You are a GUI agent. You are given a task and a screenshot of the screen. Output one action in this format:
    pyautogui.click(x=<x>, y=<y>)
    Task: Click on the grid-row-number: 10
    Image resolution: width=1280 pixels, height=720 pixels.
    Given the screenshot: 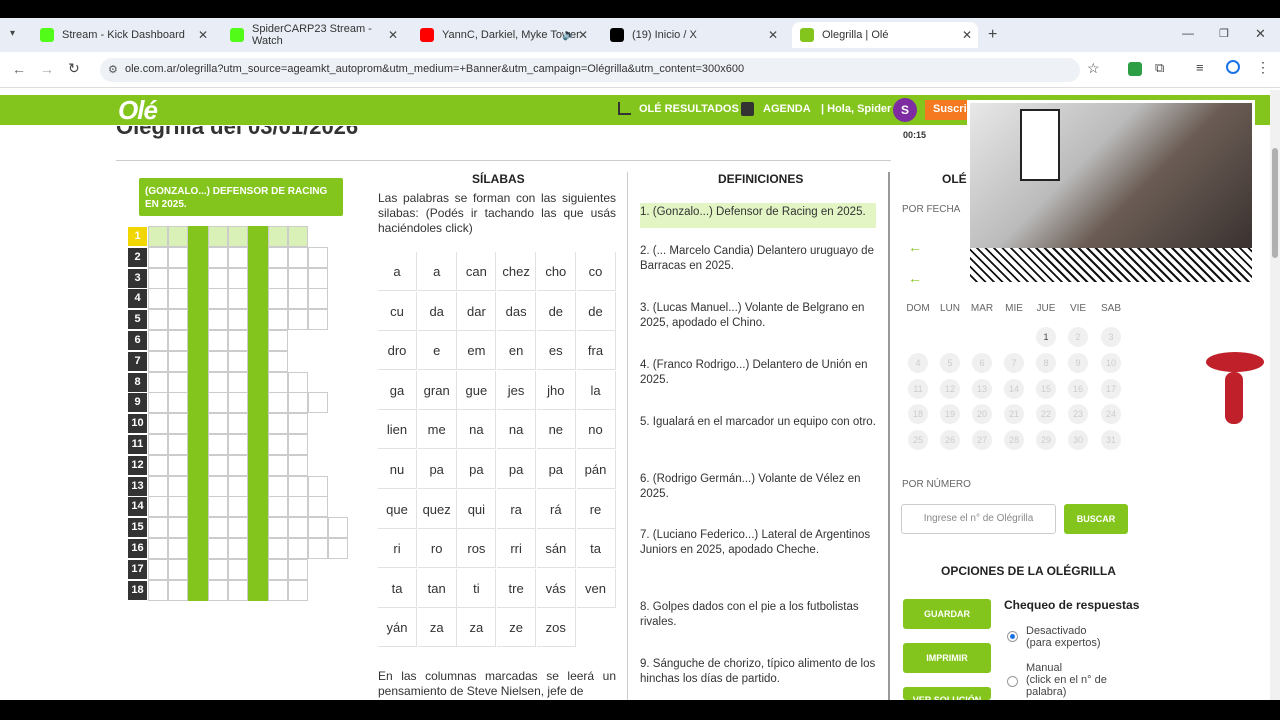 What is the action you would take?
    pyautogui.click(x=137, y=424)
    